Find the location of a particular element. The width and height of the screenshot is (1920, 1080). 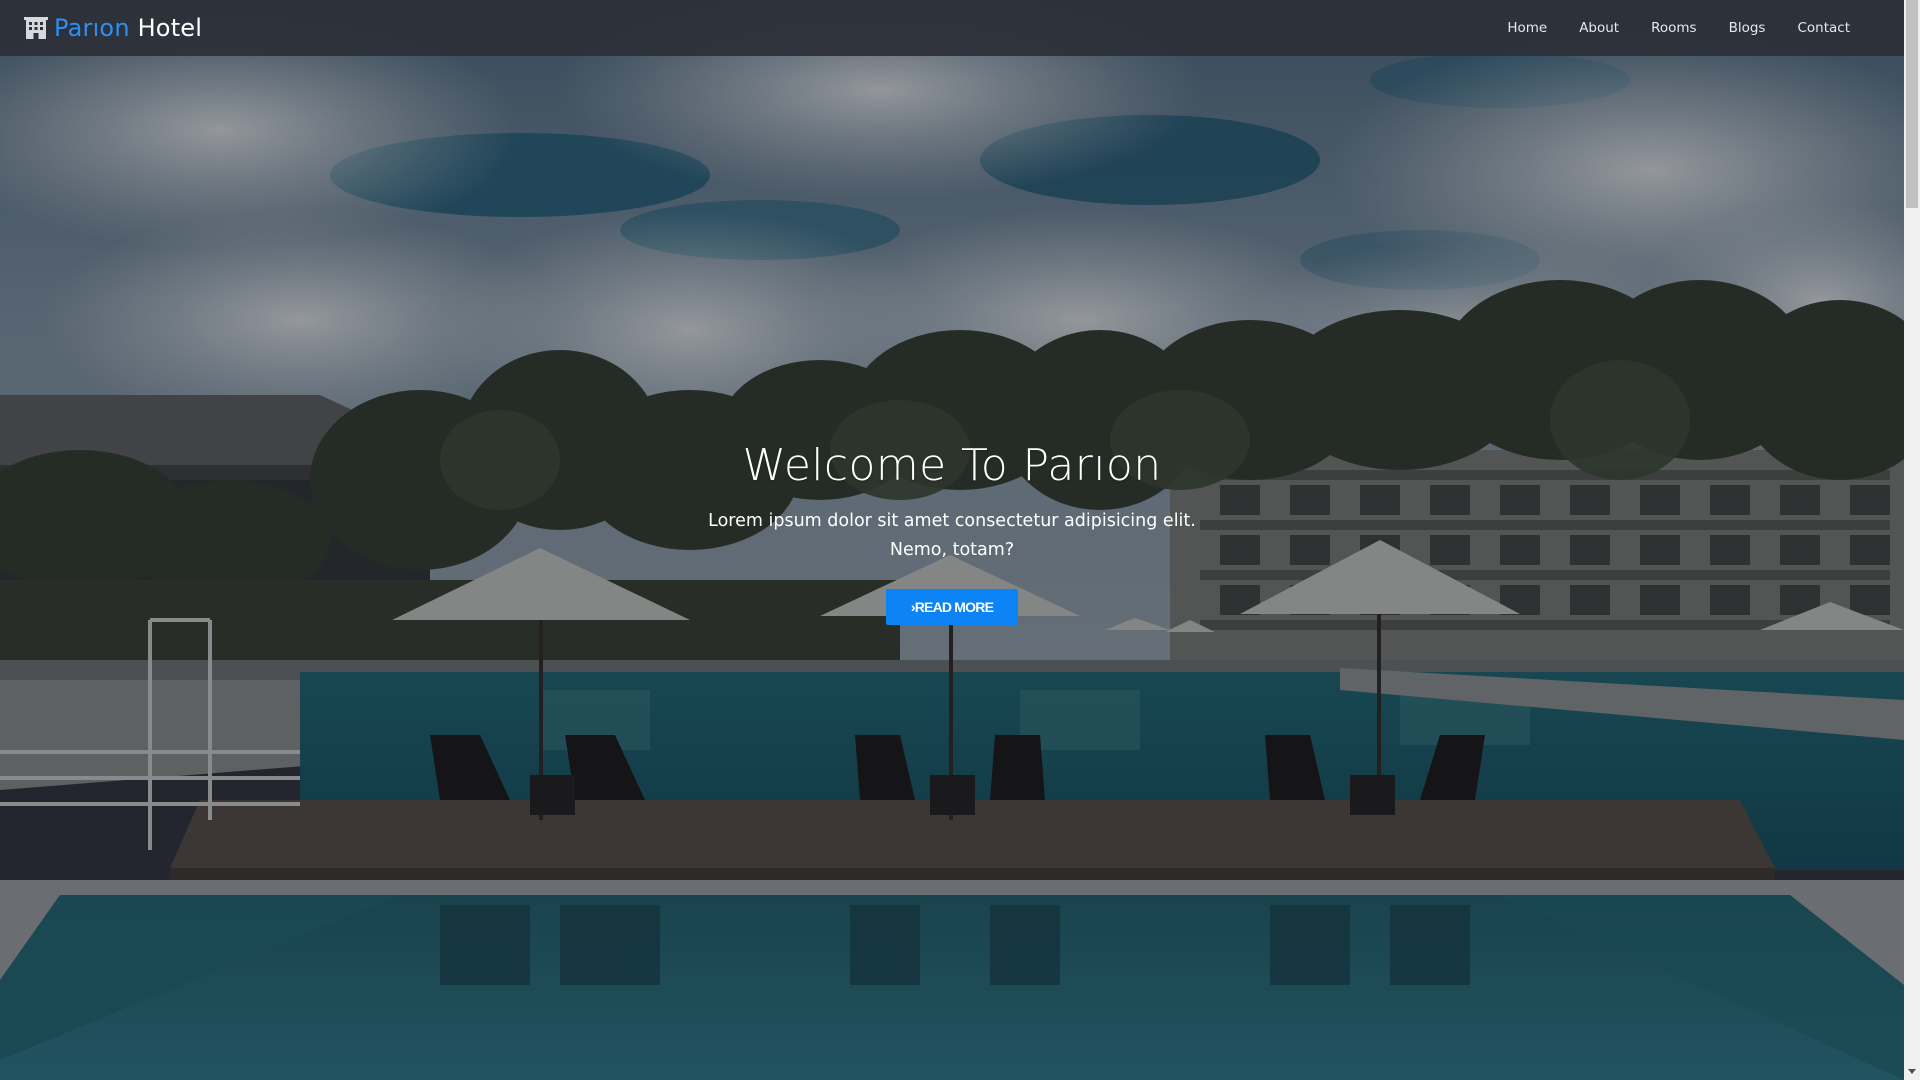

hotel-building-icon is located at coordinates (36, 28).